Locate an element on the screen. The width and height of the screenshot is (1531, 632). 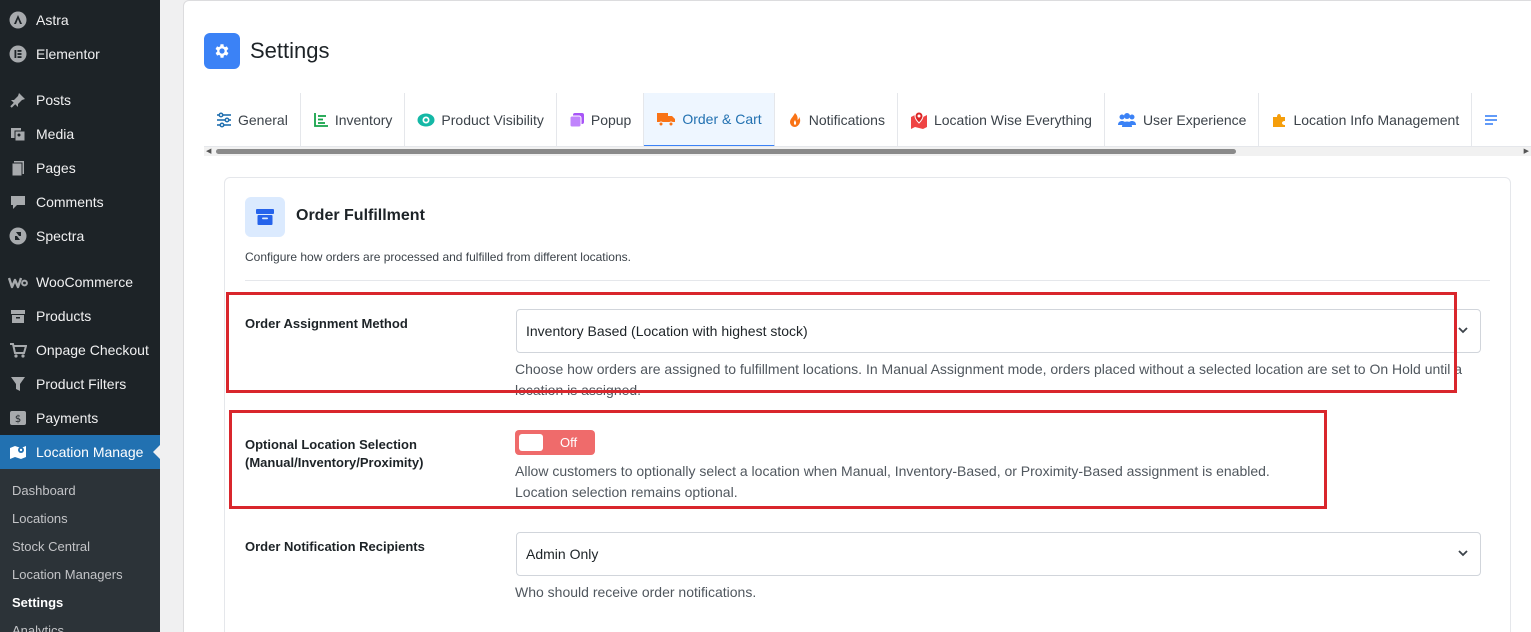
sidebar-item-woocommerce: WooCommerce is located at coordinates (80, 282).